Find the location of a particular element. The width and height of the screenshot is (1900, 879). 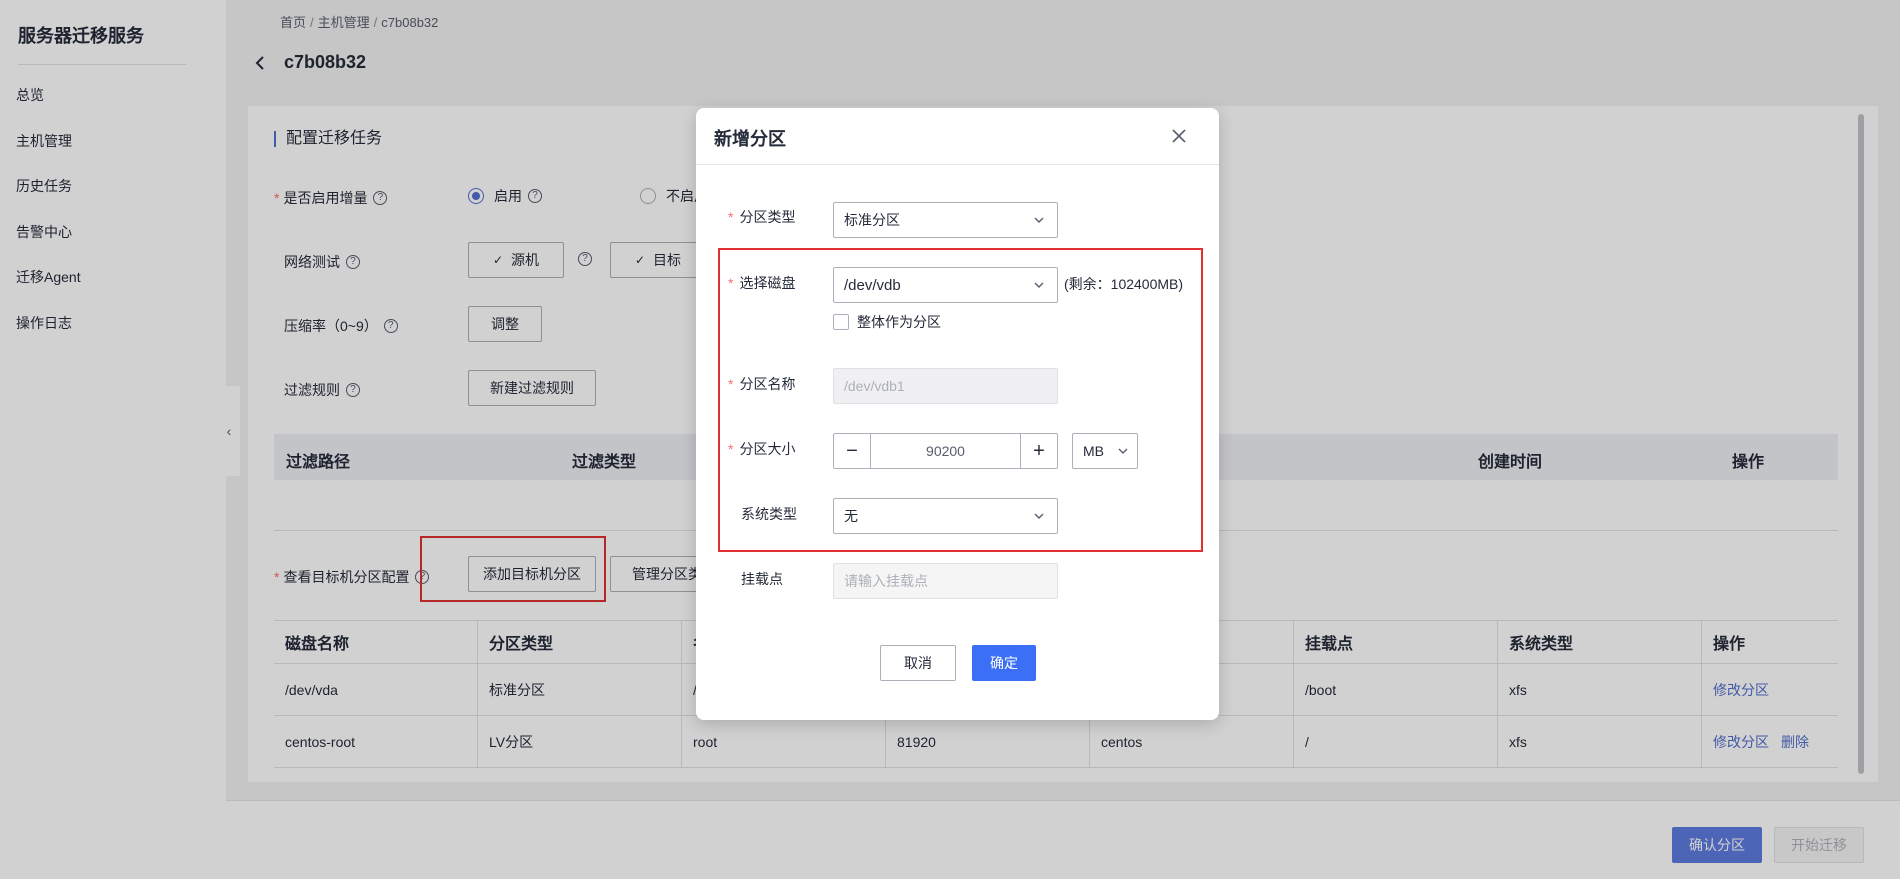

mount-point-input: 请输入挂载点 is located at coordinates (945, 581).